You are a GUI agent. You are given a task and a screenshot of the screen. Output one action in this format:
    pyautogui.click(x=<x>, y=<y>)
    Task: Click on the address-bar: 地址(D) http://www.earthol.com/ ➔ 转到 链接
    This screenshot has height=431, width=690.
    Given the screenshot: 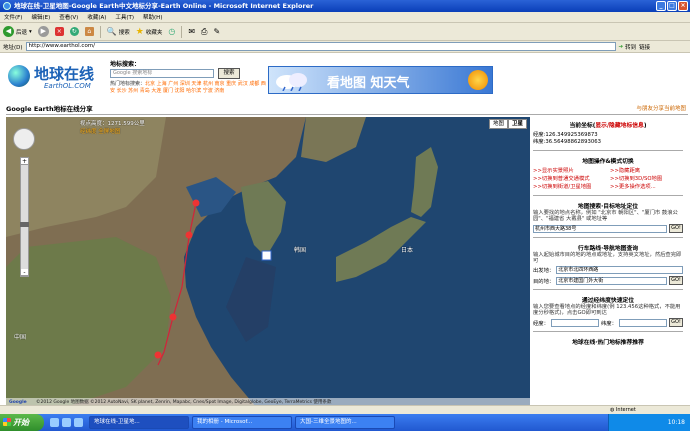 What is the action you would take?
    pyautogui.click(x=345, y=47)
    